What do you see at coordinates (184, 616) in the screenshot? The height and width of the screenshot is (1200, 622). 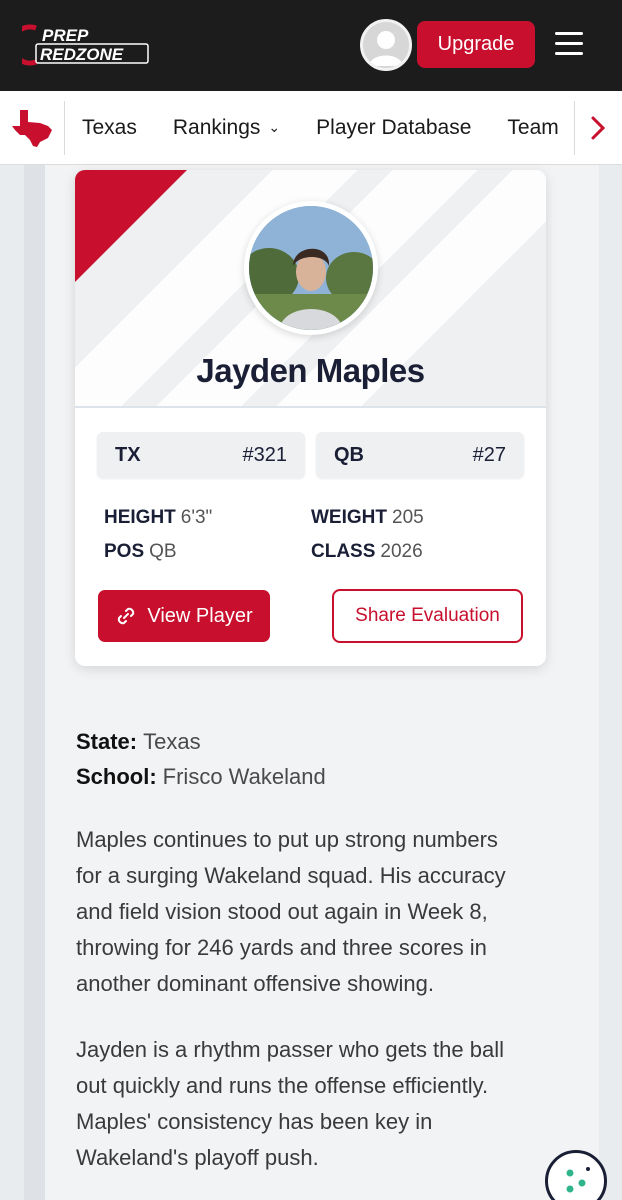 I see `view-player-button: View Player` at bounding box center [184, 616].